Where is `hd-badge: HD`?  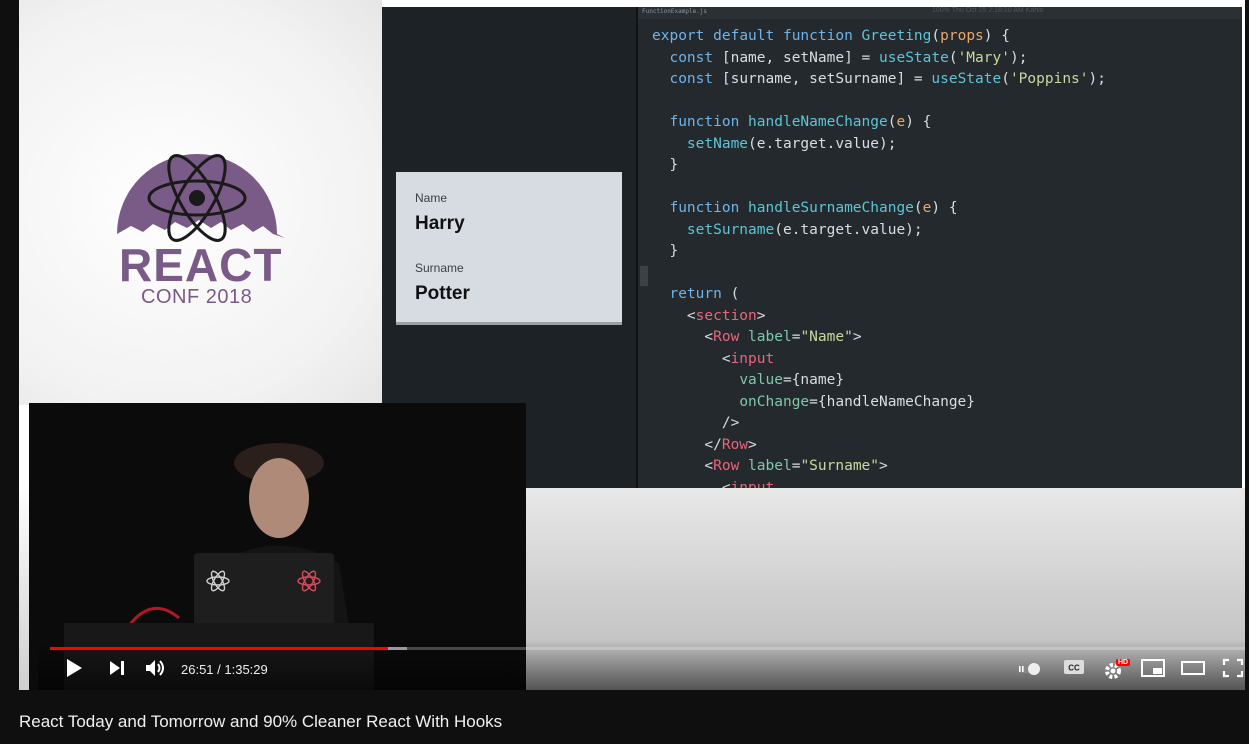
hd-badge: HD is located at coordinates (1123, 662).